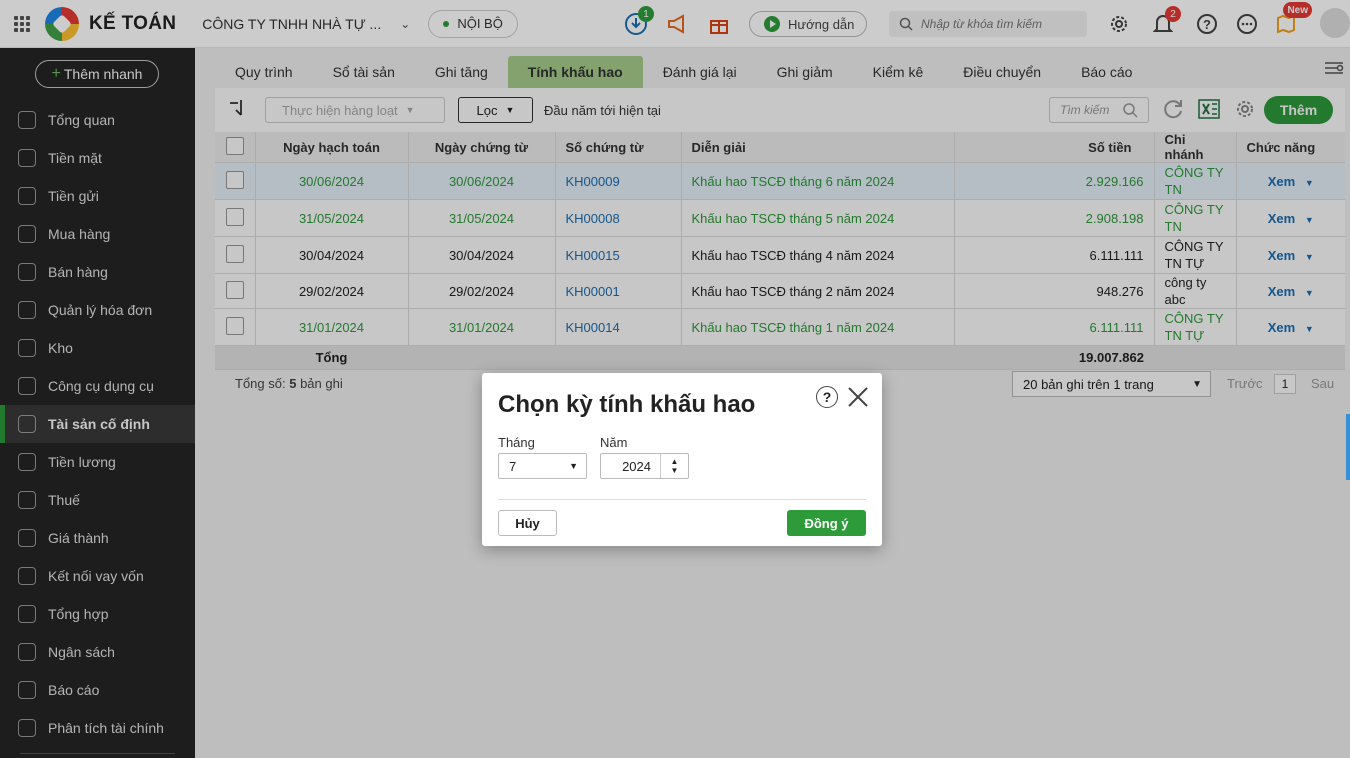 The height and width of the screenshot is (758, 1350). I want to click on month-select: 7 ▼, so click(542, 466).